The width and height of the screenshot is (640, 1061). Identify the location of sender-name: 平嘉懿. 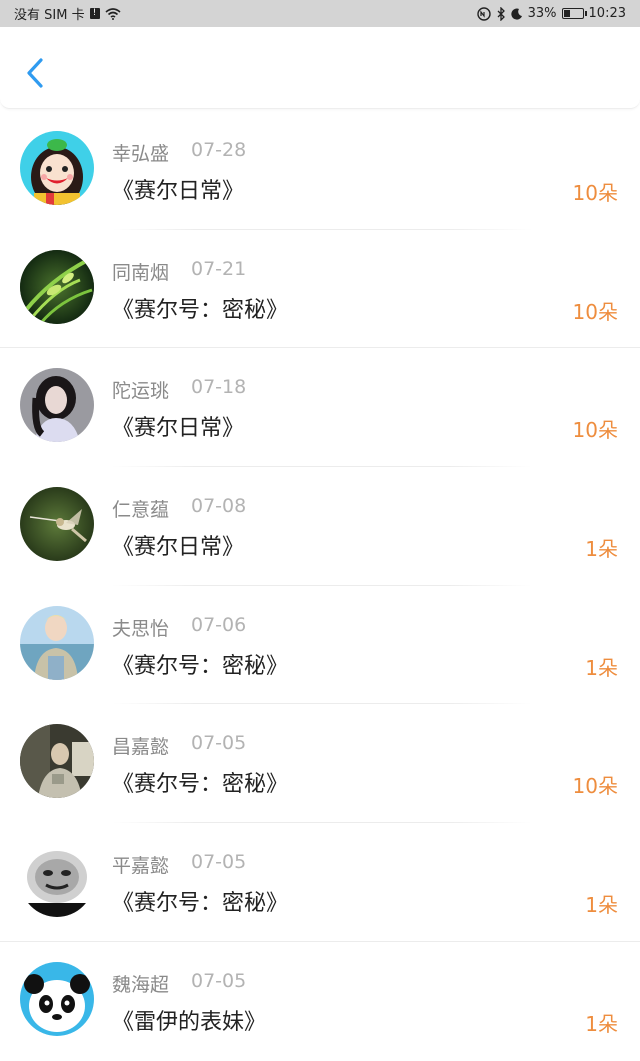
(141, 866).